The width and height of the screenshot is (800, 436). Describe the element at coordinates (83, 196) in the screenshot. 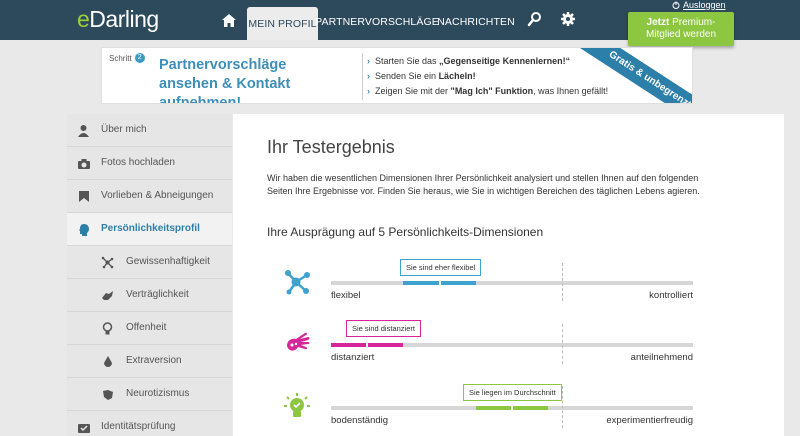

I see `flag-icon` at that location.